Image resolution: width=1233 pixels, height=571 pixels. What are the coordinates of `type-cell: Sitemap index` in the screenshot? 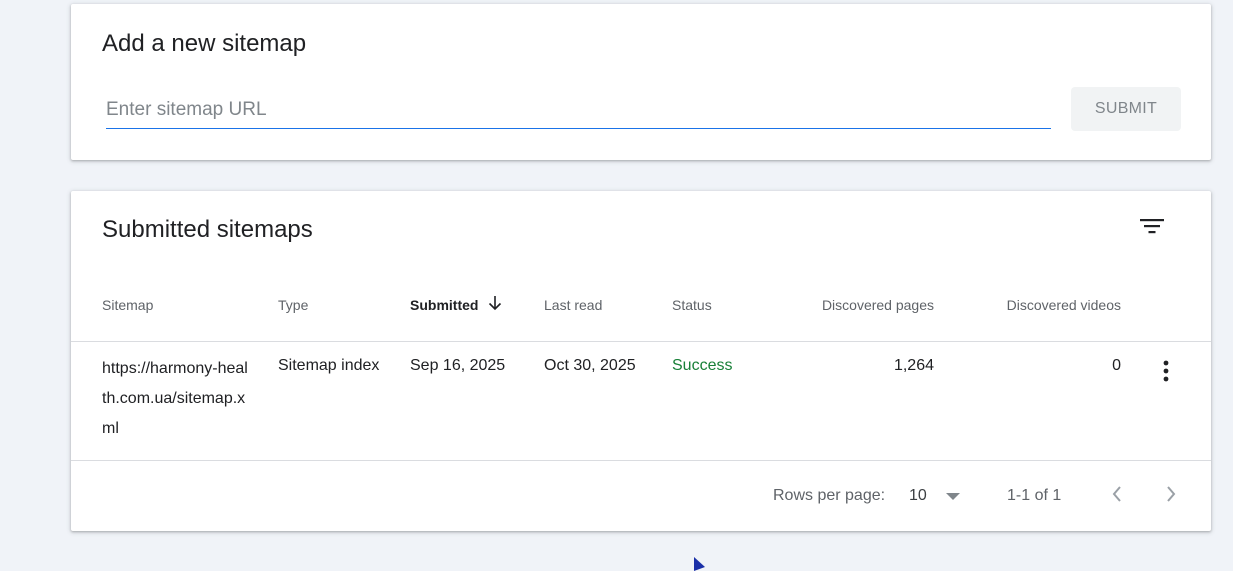 It's located at (329, 365).